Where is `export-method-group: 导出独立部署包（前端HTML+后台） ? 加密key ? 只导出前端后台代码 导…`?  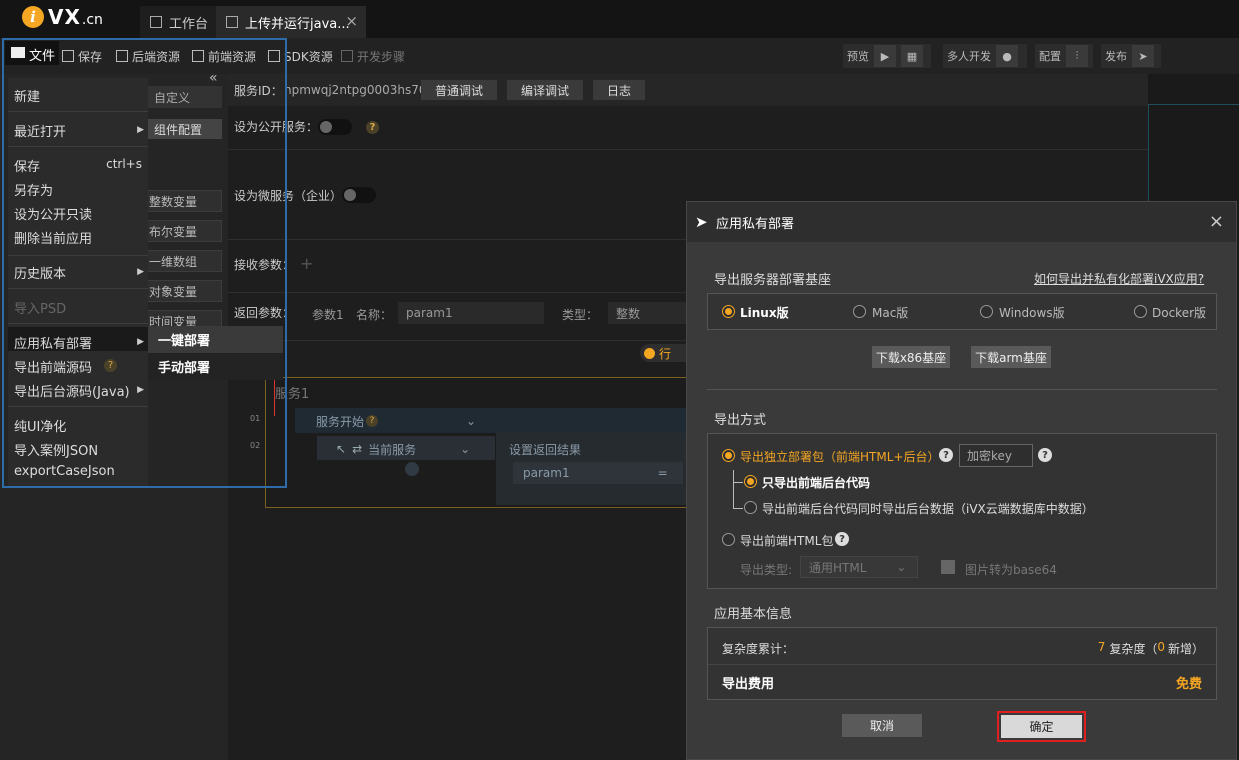
export-method-group: 导出独立部署包（前端HTML+后台） ? 加密key ? 只导出前端后台代码 导… is located at coordinates (962, 511).